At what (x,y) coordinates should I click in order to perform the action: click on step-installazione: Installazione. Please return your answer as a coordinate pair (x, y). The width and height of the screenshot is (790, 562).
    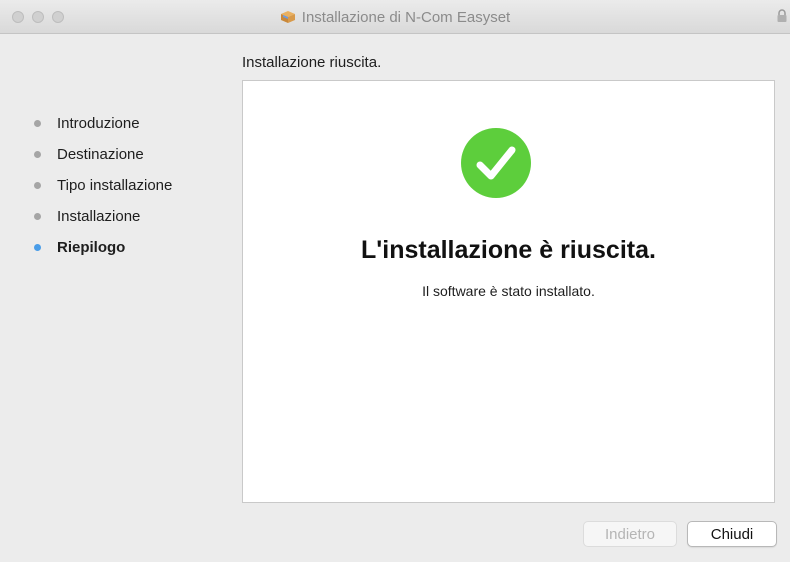
    Looking at the image, I should click on (130, 216).